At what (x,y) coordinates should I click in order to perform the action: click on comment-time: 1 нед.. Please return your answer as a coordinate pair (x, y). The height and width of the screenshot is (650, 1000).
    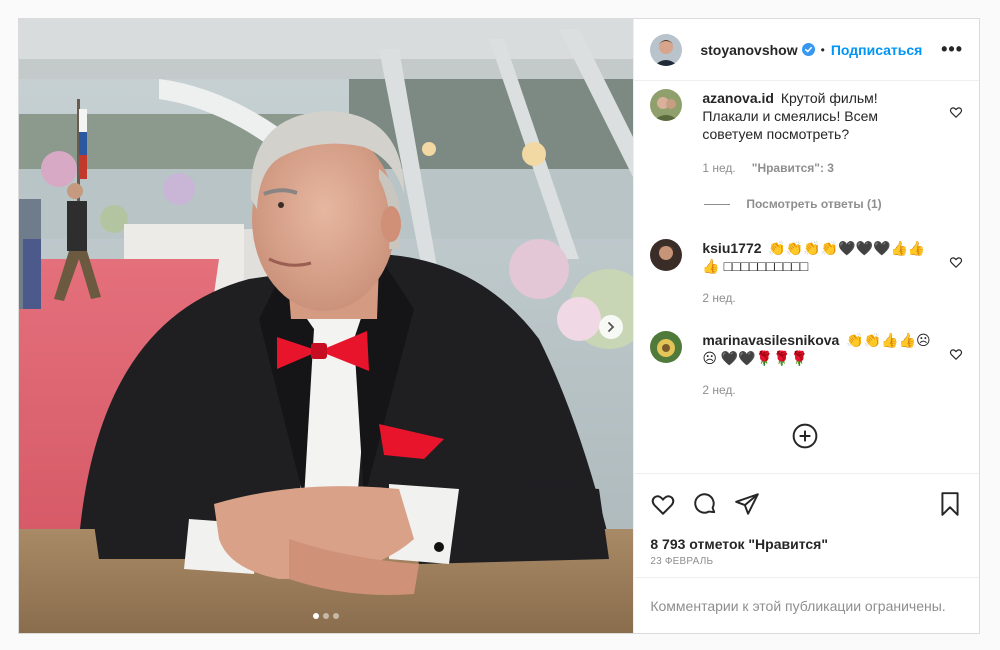
    Looking at the image, I should click on (719, 168).